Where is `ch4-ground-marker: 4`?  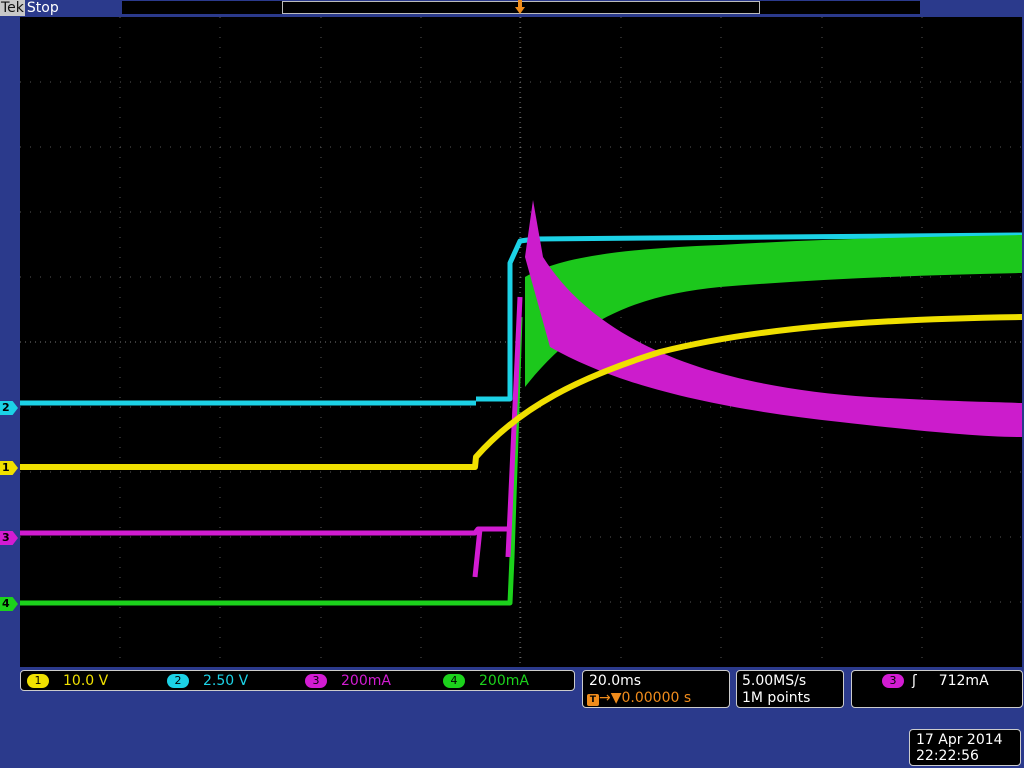
ch4-ground-marker: 4 is located at coordinates (9, 604).